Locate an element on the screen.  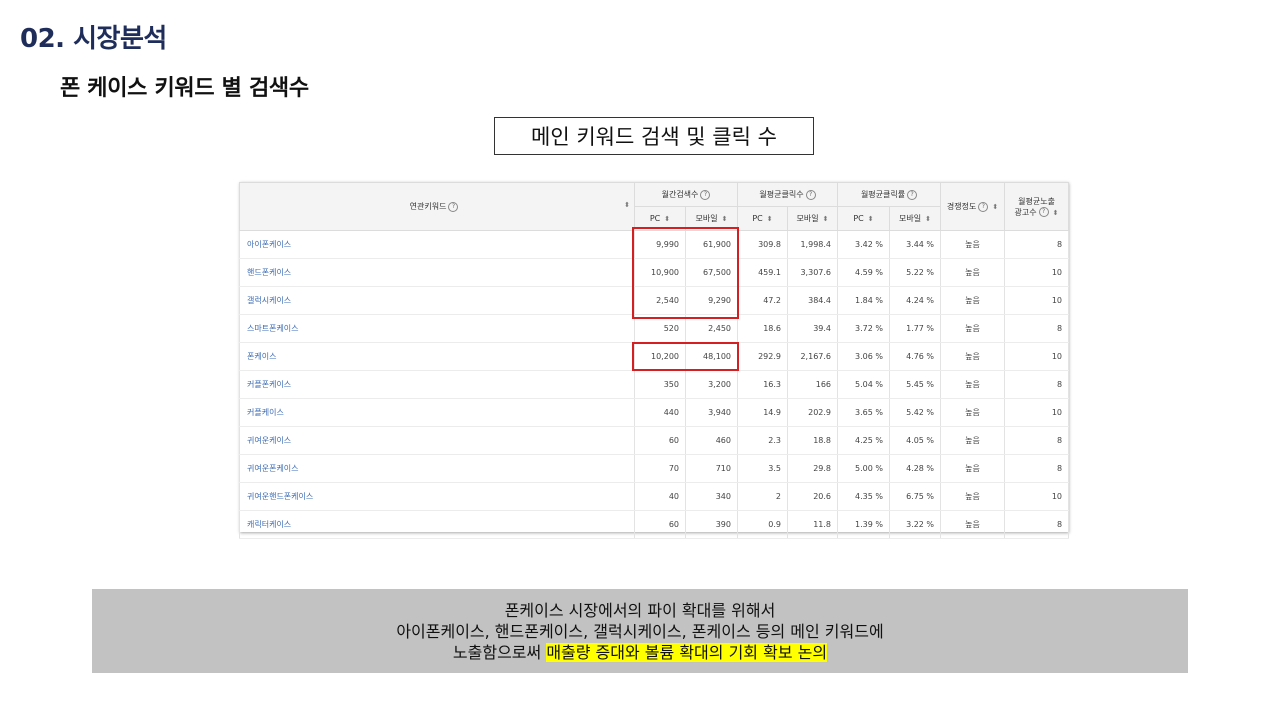
table-row: 귀여운폰케이스 70 710 3.5 29.8 5.00 % 4.28 % 높음 8 is located at coordinates (654, 468).